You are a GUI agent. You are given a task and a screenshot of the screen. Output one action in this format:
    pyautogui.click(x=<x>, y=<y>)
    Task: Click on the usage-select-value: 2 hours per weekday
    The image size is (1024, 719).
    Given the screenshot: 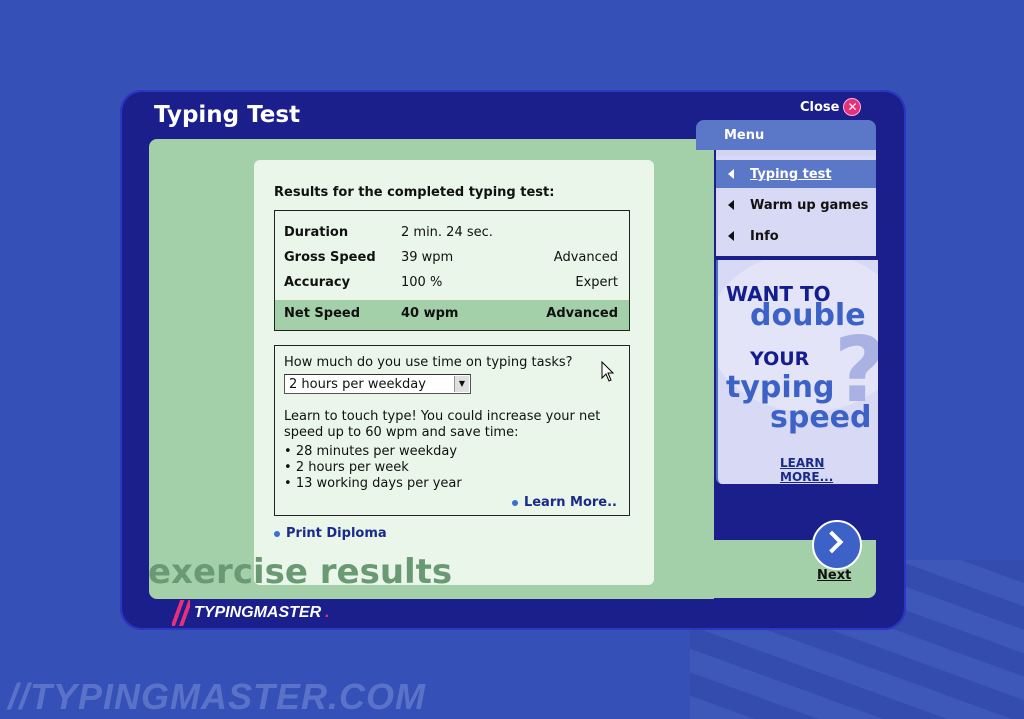 What is the action you would take?
    pyautogui.click(x=357, y=384)
    